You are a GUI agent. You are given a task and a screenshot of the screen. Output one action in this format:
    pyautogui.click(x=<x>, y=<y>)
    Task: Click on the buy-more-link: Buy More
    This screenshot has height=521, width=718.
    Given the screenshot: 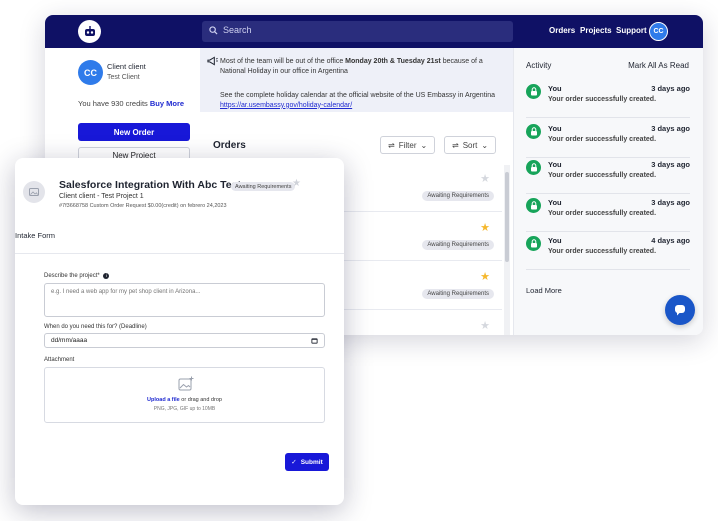 What is the action you would take?
    pyautogui.click(x=167, y=103)
    